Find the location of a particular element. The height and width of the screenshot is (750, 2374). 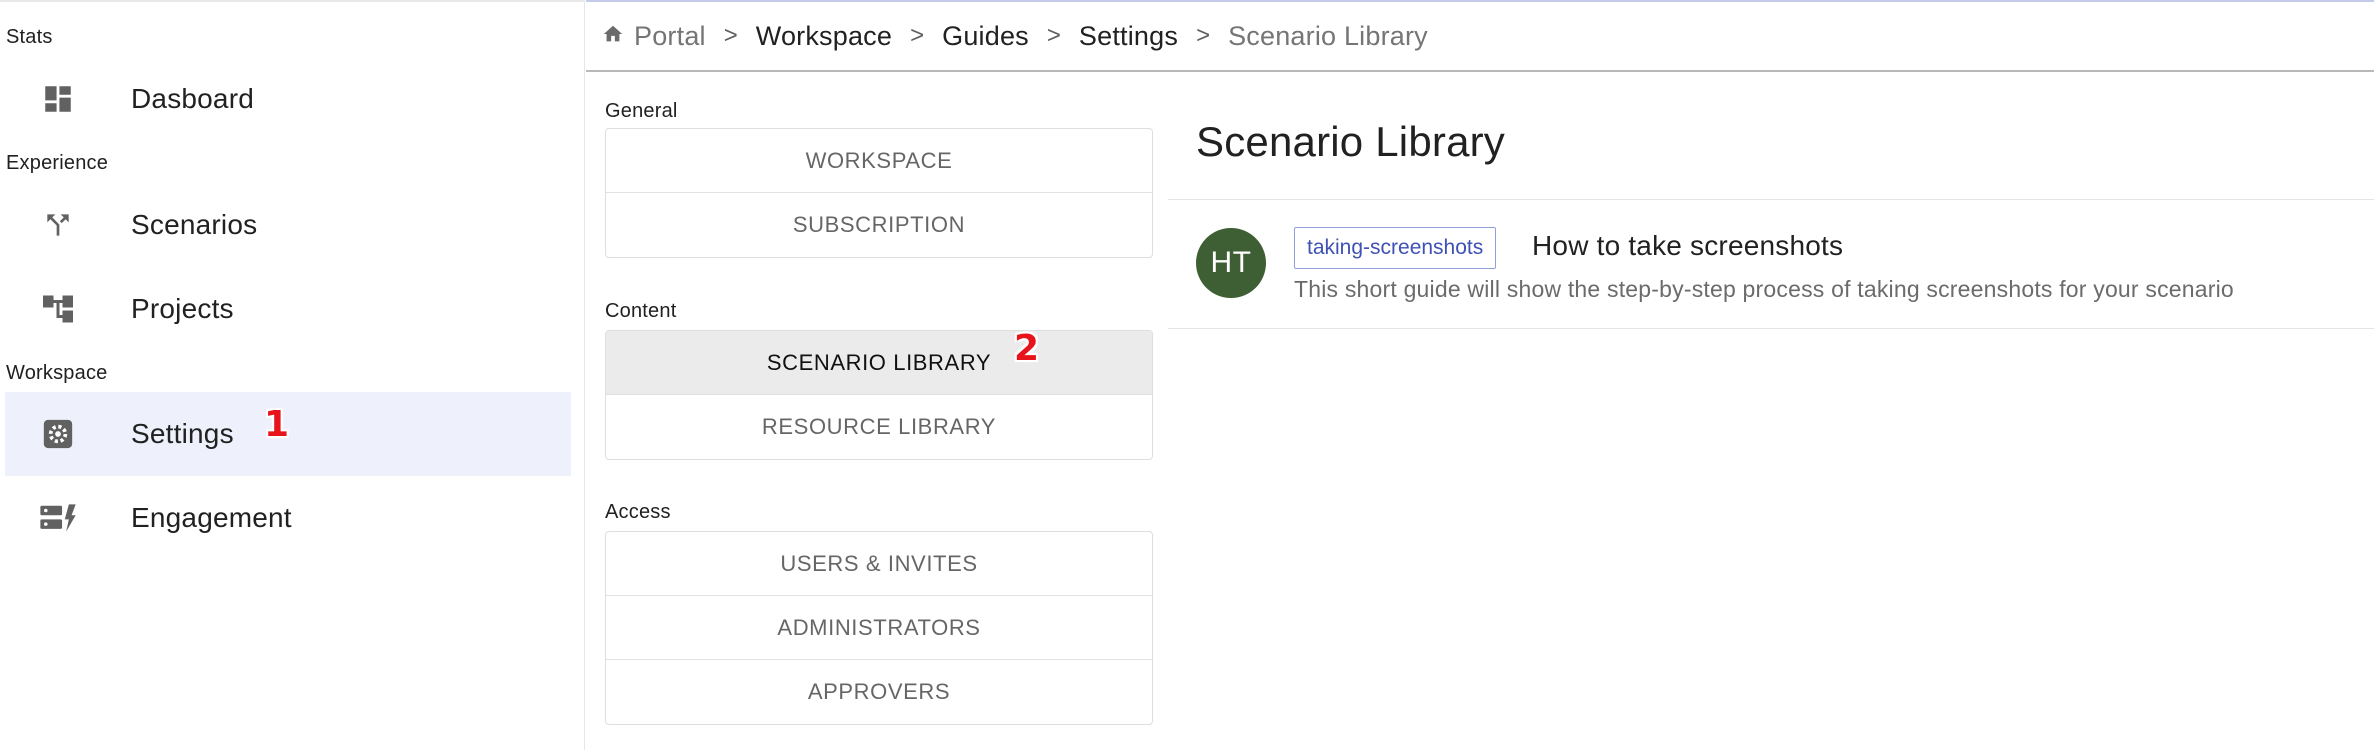

sidebar-item-scenarios: Scenarios is located at coordinates (288, 225).